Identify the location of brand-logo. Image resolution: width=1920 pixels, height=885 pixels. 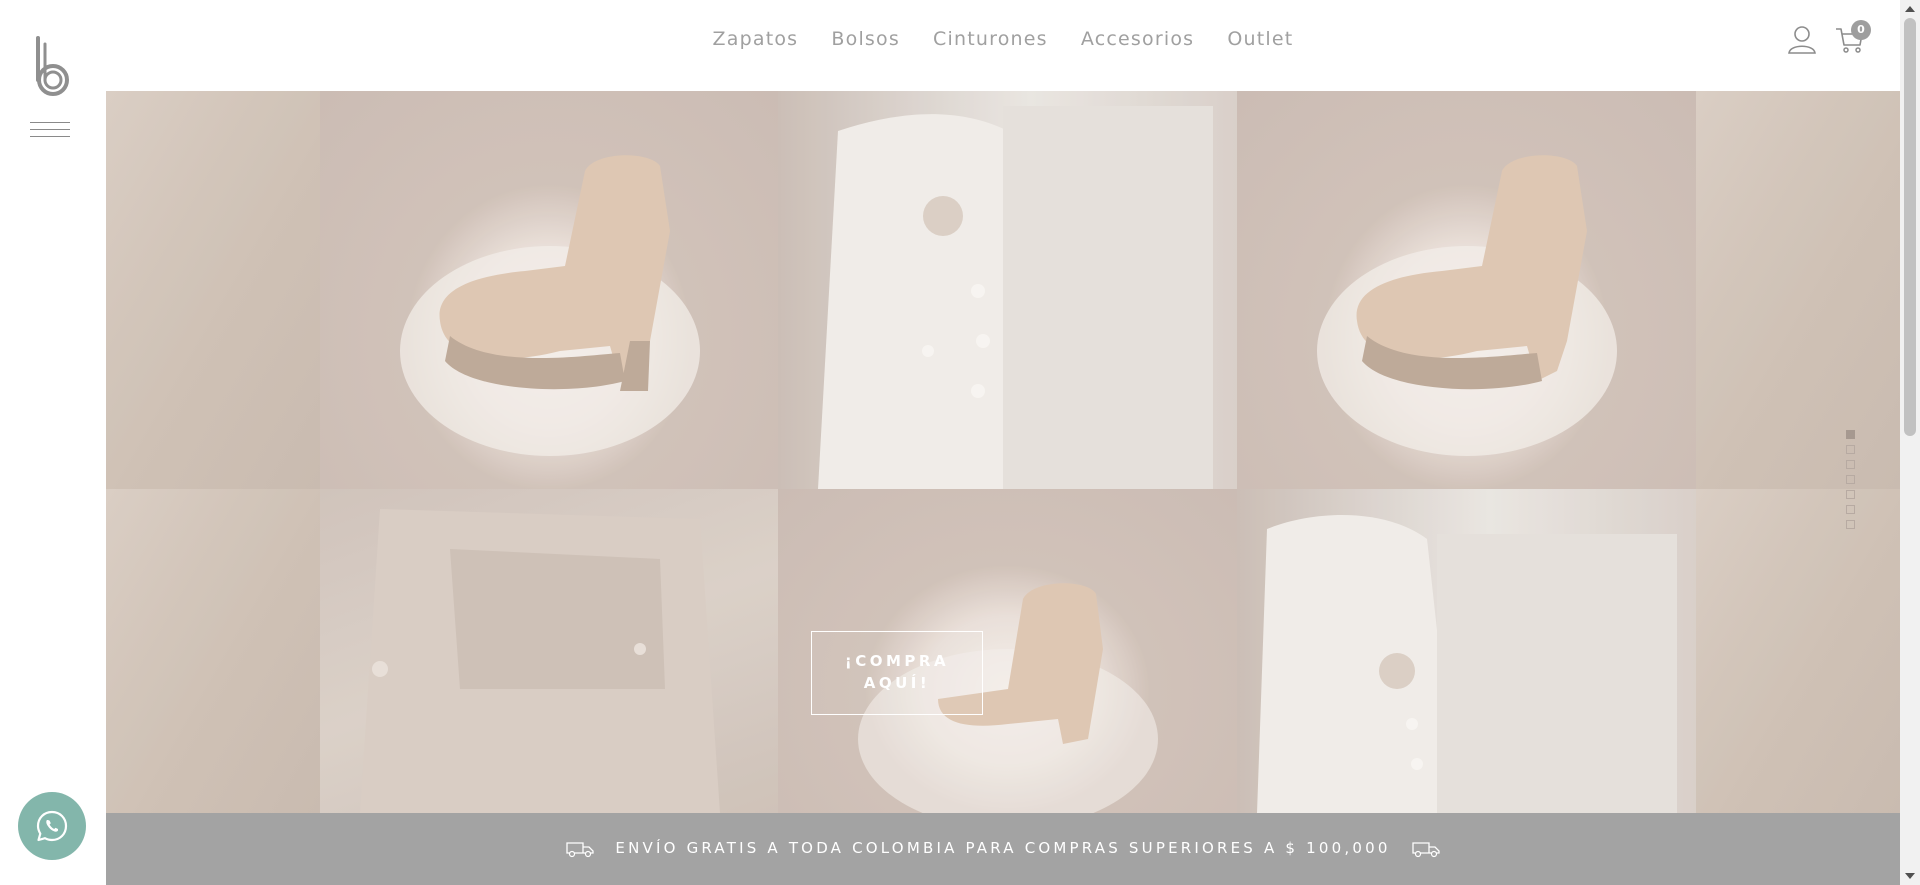
(52, 66).